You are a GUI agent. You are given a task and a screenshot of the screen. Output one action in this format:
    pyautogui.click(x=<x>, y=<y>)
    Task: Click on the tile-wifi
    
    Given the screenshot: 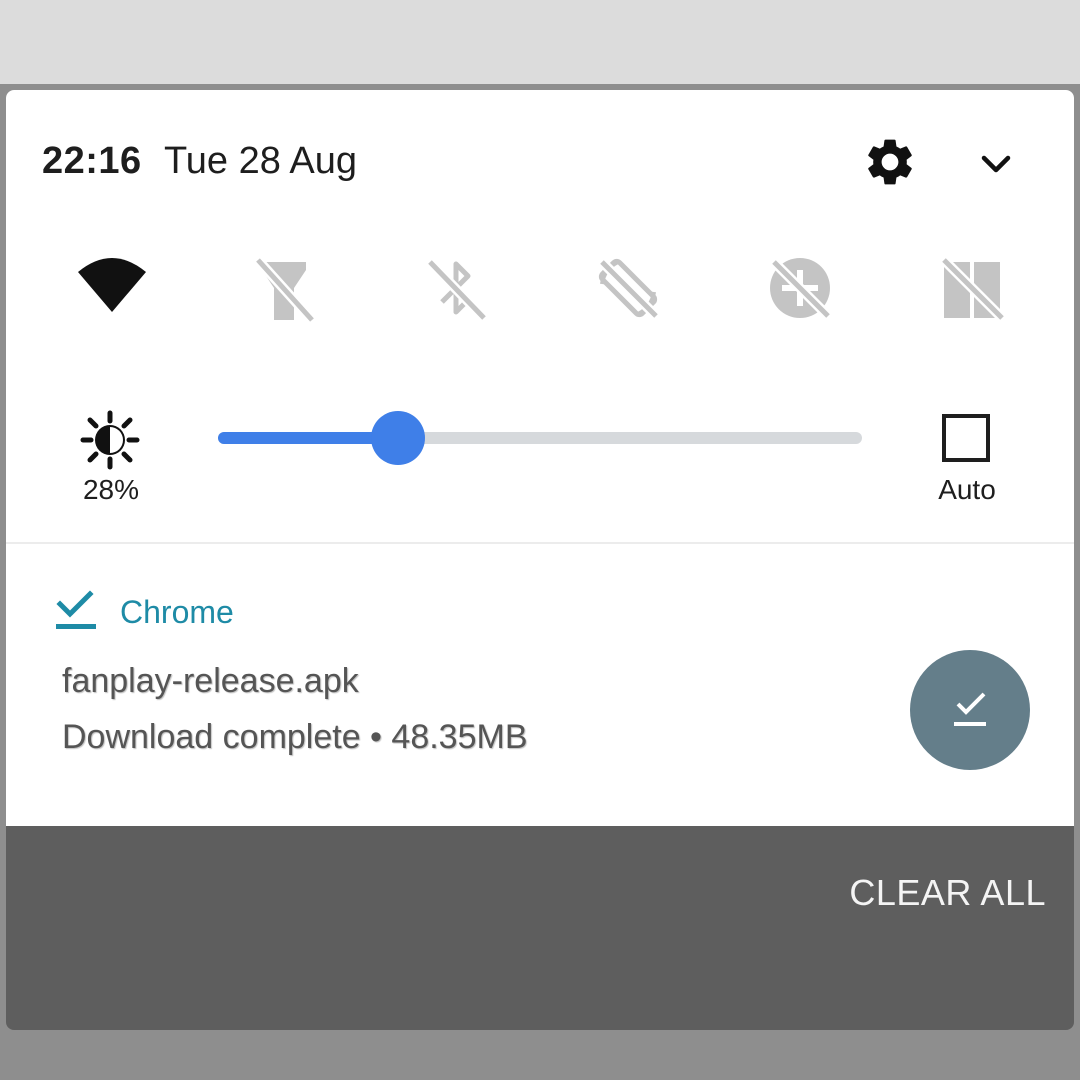 What is the action you would take?
    pyautogui.click(x=112, y=288)
    